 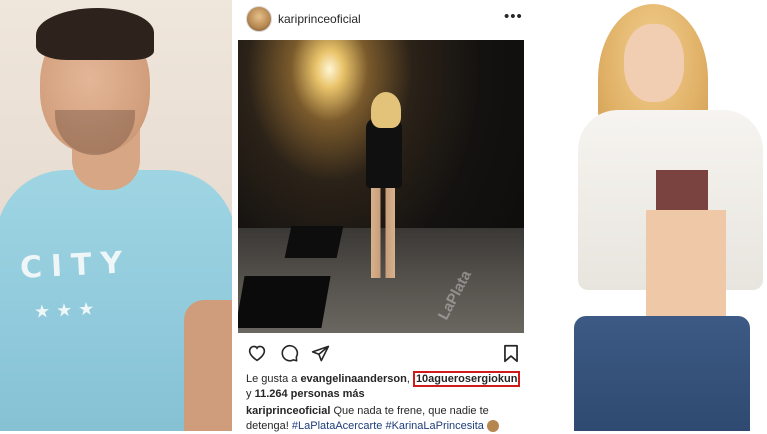 What do you see at coordinates (320, 353) in the screenshot?
I see `share-icon` at bounding box center [320, 353].